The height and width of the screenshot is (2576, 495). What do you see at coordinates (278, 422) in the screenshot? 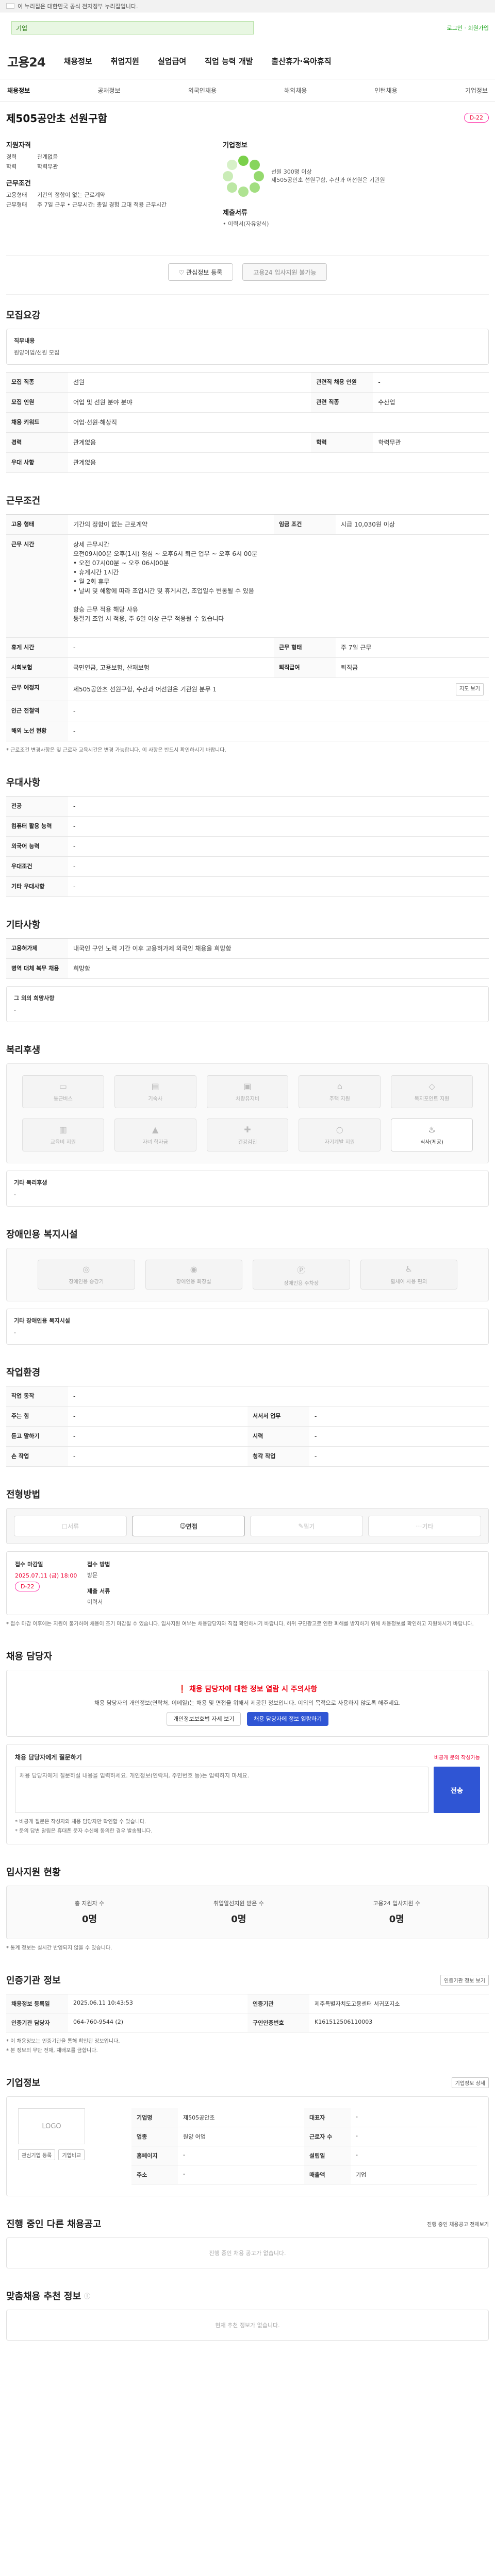
I see `table-cell: 어업·선원·해상직` at bounding box center [278, 422].